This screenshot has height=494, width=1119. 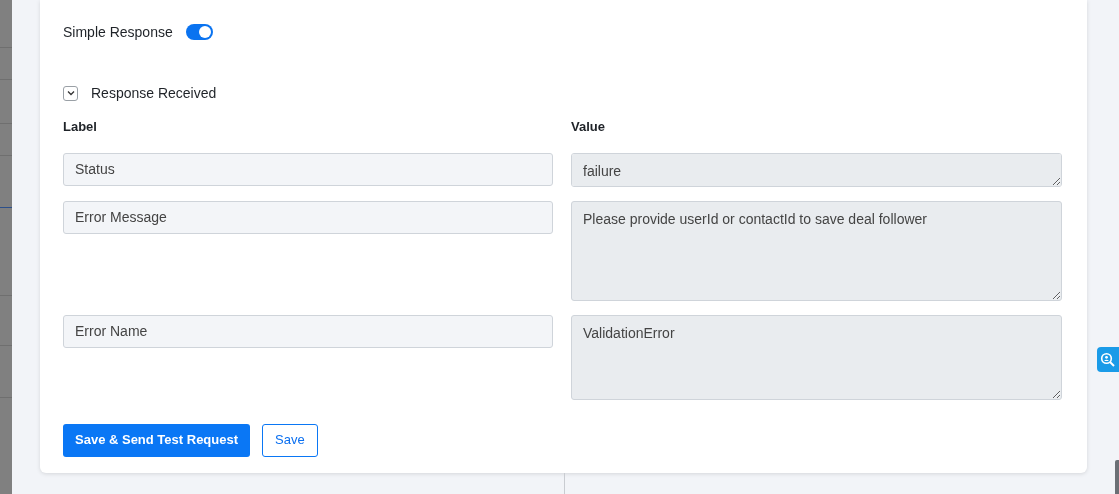 What do you see at coordinates (816, 169) in the screenshot?
I see `value-field: failure` at bounding box center [816, 169].